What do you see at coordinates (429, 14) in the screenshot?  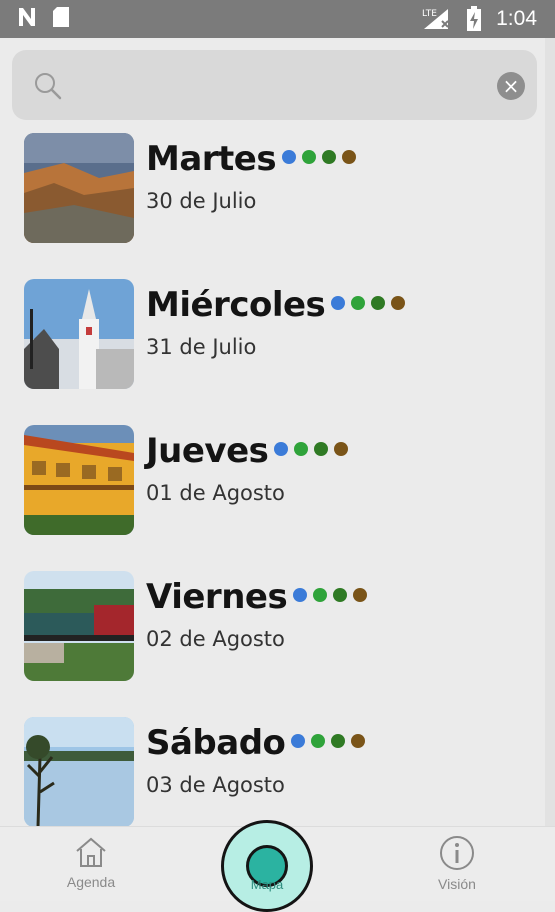 I see `svg-text: LTE` at bounding box center [429, 14].